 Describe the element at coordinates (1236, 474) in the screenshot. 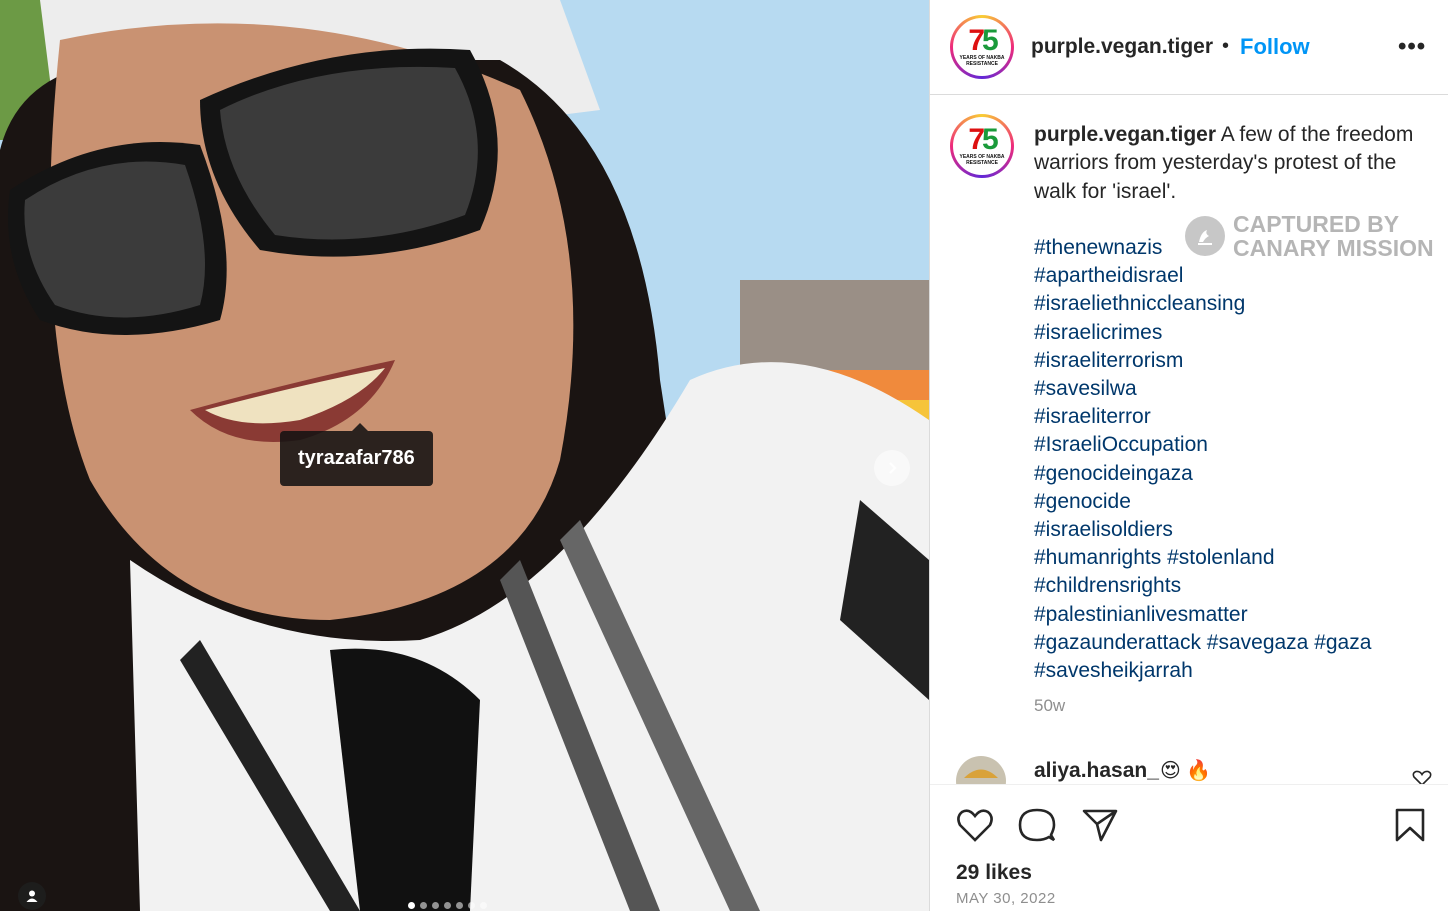

I see `hashtag-line: #genocideingaza` at that location.